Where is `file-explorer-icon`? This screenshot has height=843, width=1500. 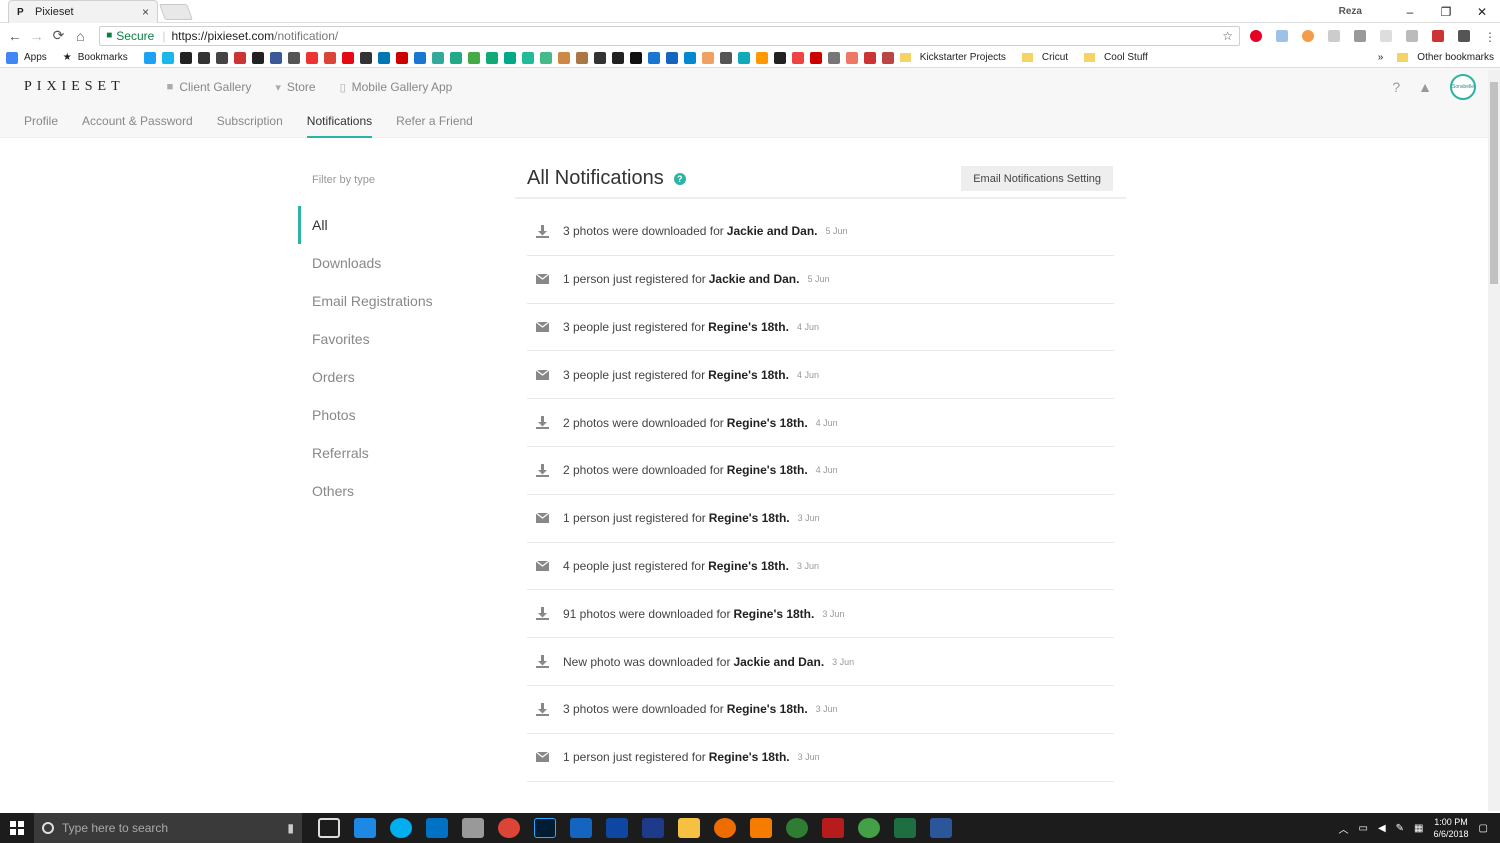
file-explorer-icon is located at coordinates (689, 828).